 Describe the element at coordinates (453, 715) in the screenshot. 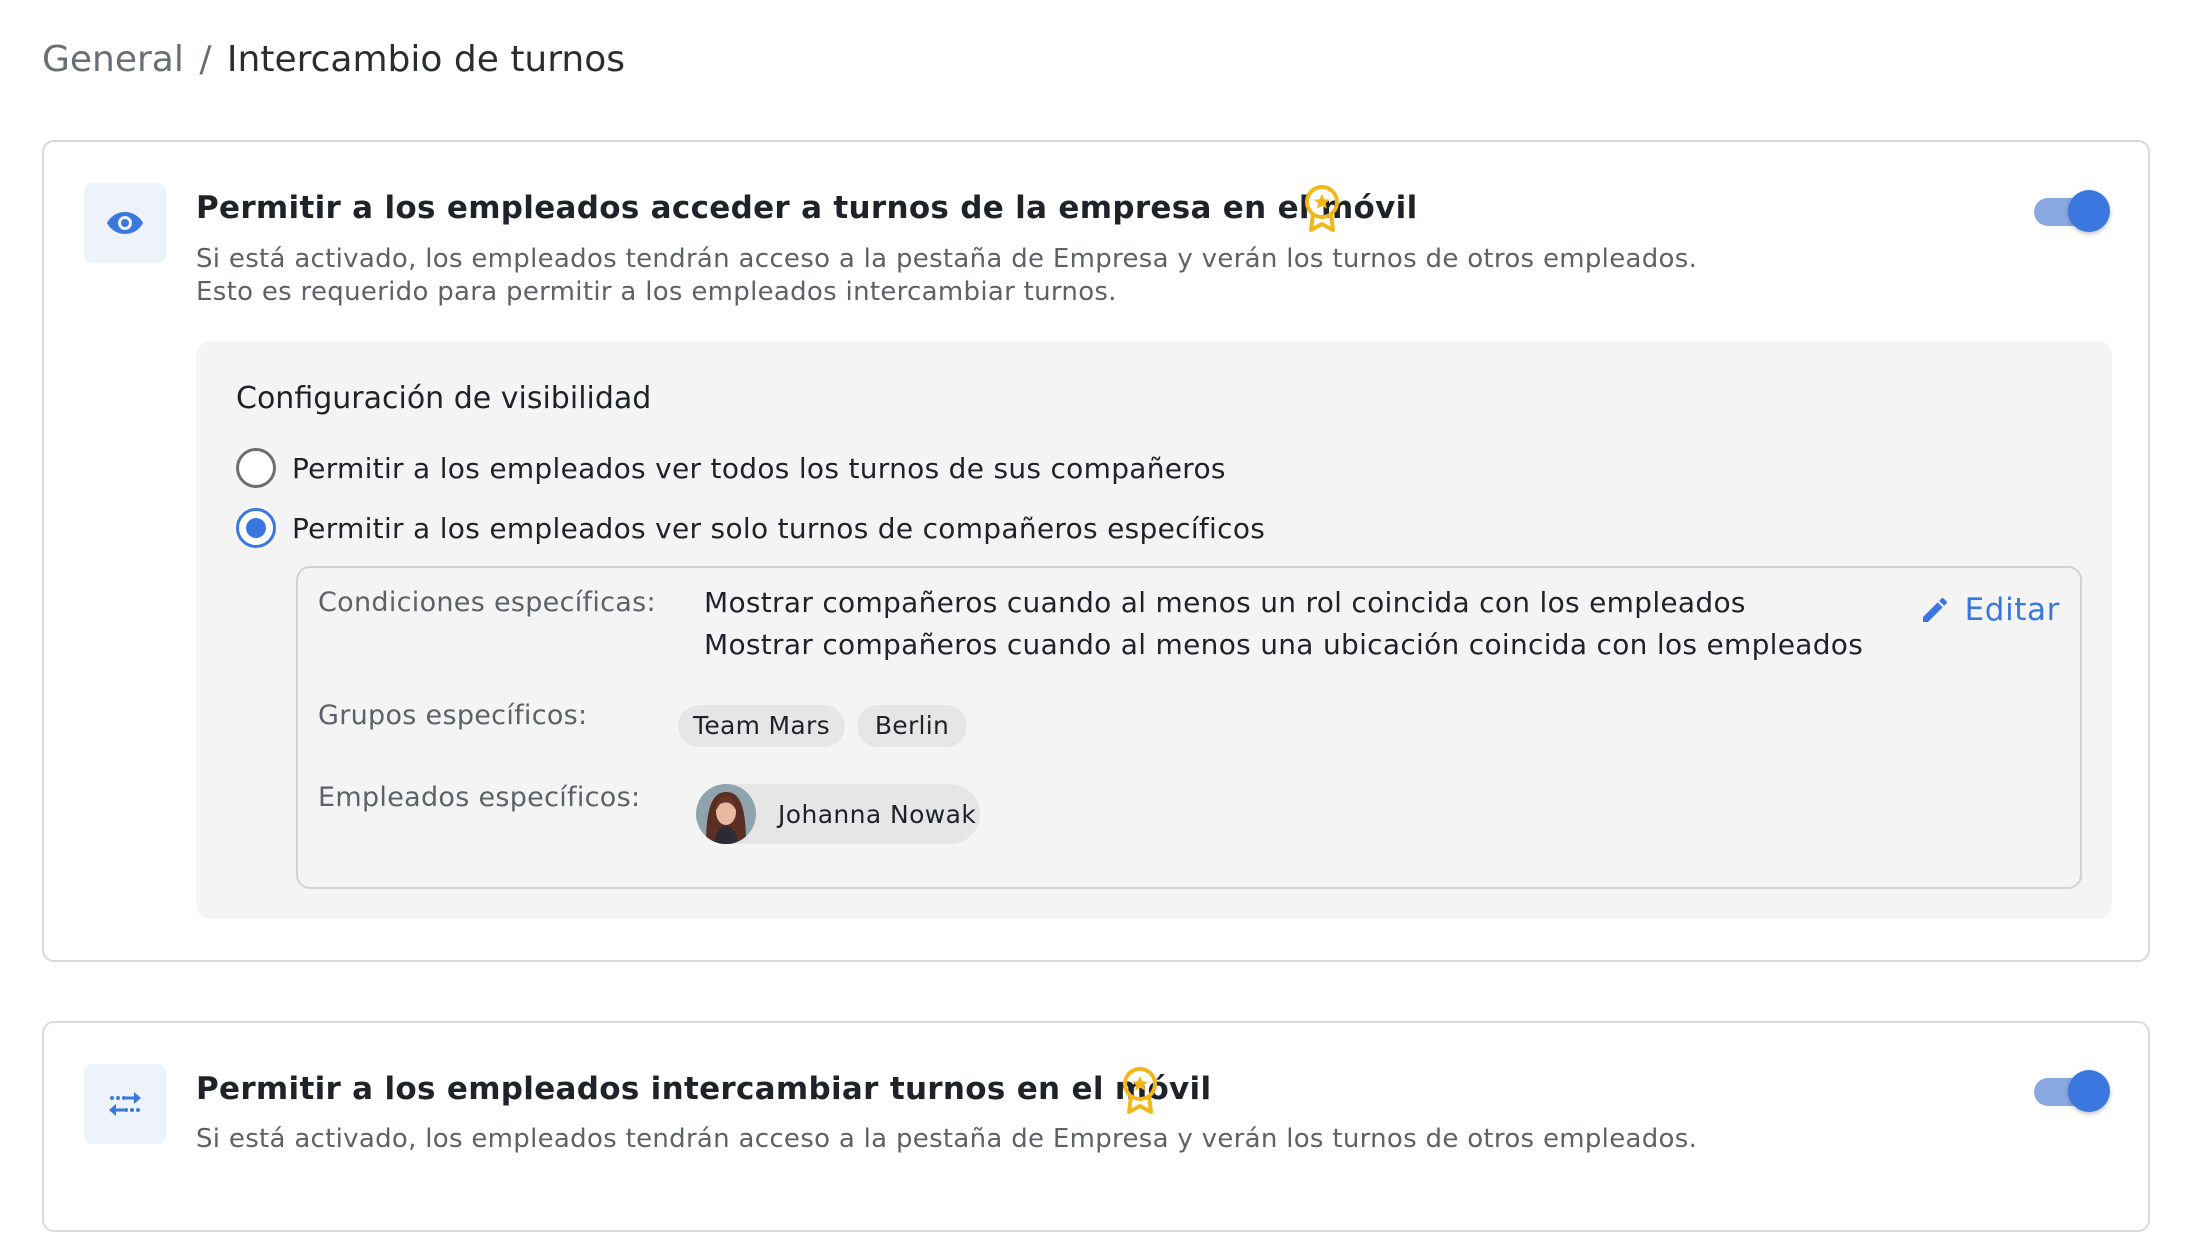

I see `groups-label: Grupos específicos:` at that location.